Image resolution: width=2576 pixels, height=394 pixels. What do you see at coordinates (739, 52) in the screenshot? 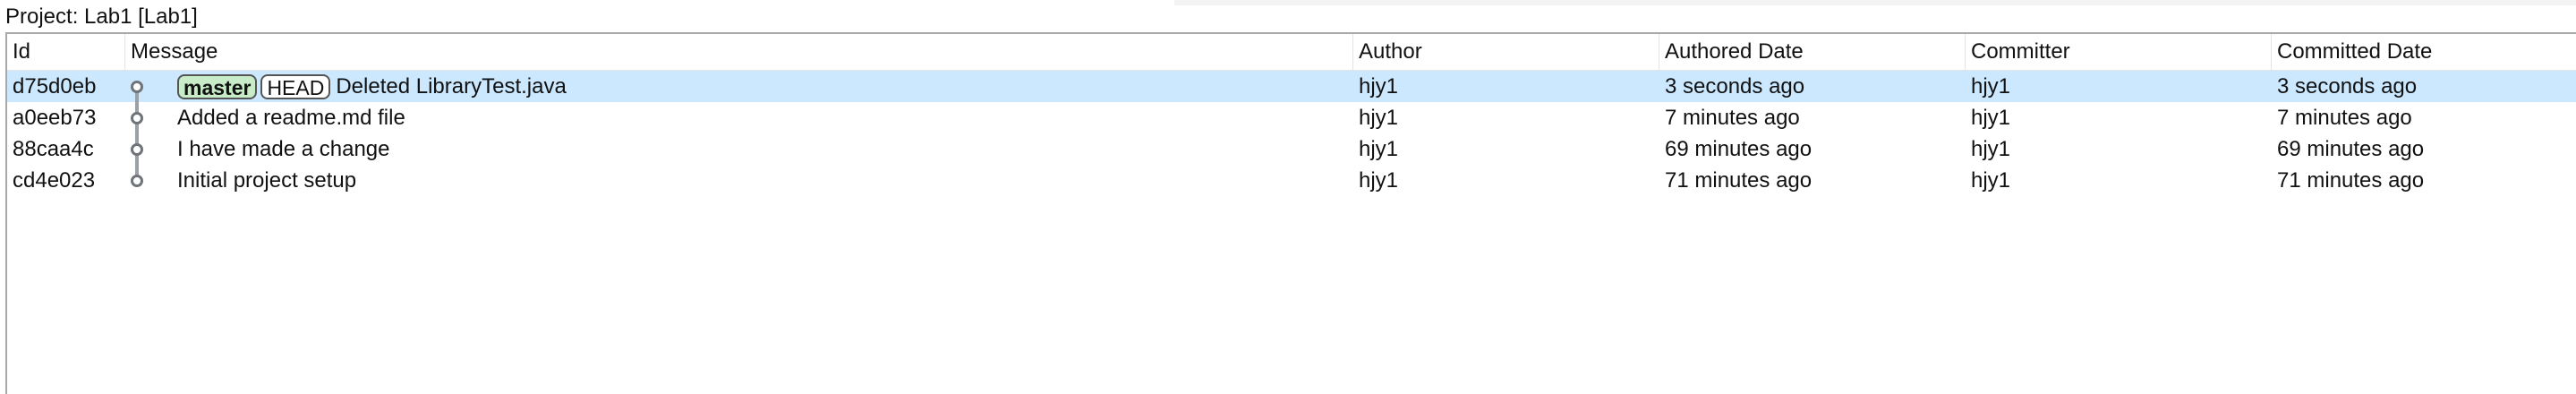
I see `column-header-message: Message` at bounding box center [739, 52].